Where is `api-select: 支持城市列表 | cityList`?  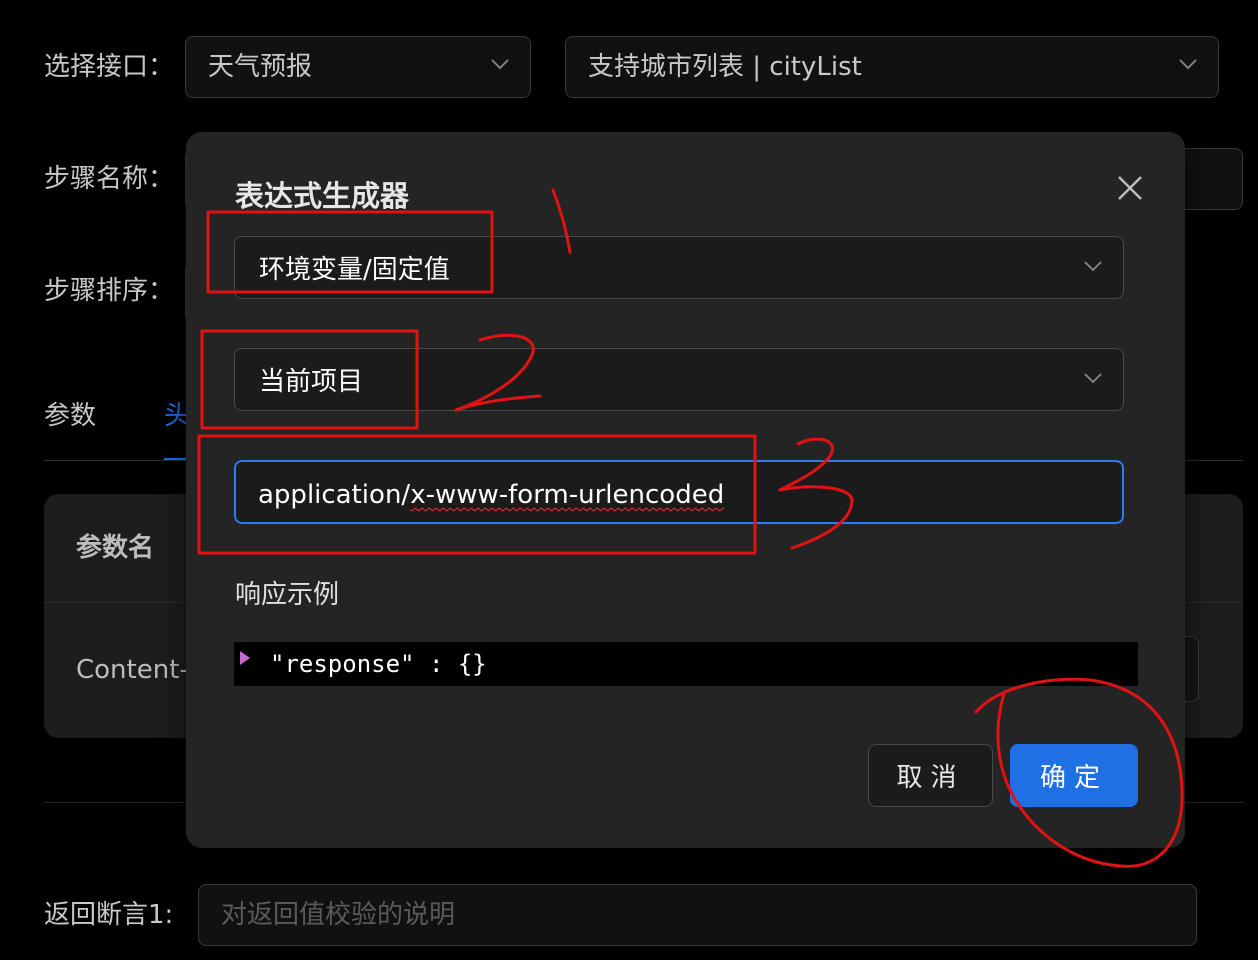 api-select: 支持城市列表 | cityList is located at coordinates (892, 67).